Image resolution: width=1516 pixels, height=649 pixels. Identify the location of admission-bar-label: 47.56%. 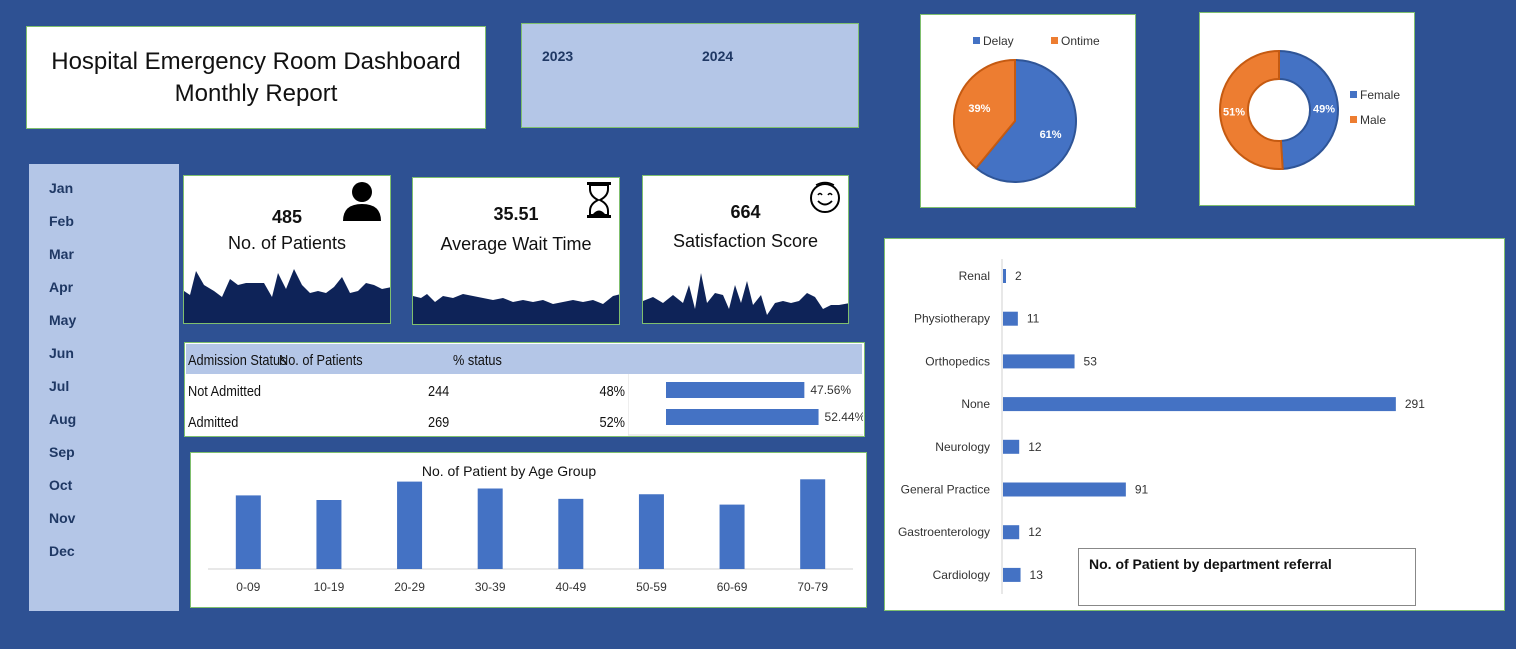
(830, 390).